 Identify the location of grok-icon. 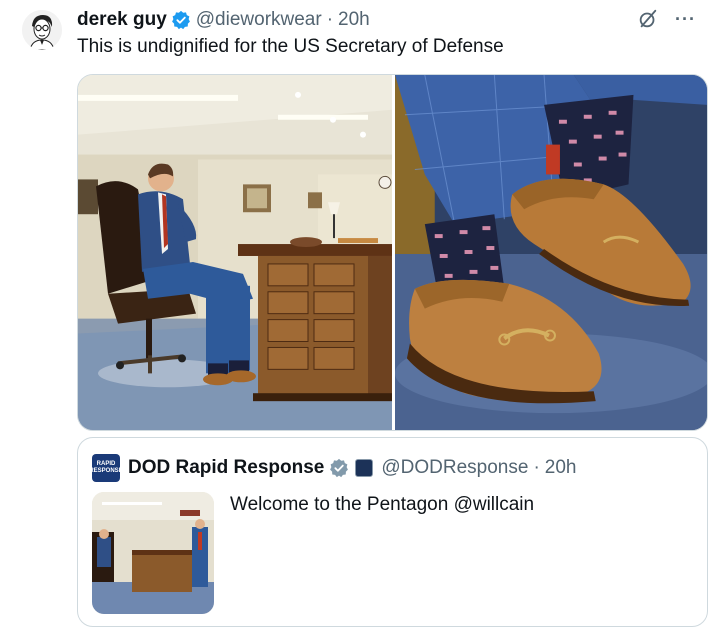
(648, 19).